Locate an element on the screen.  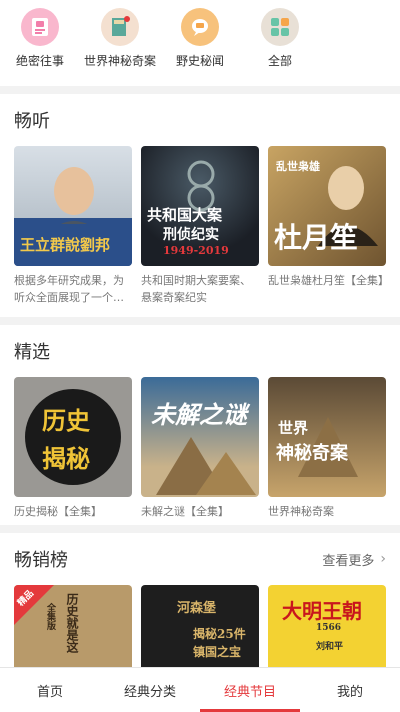
album-card: 河森堡 揭秘25件 镇国之宝 is located at coordinates (200, 628).